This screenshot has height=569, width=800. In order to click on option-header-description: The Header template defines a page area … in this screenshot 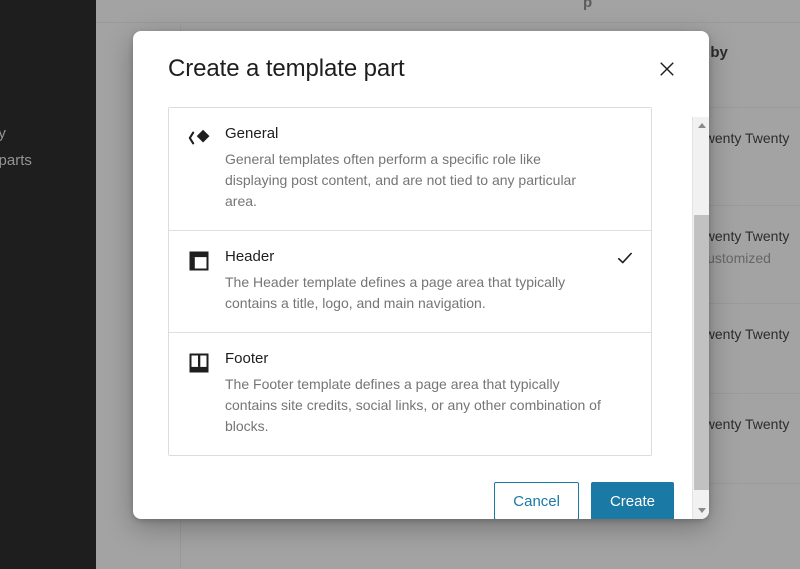, I will do `click(395, 292)`.